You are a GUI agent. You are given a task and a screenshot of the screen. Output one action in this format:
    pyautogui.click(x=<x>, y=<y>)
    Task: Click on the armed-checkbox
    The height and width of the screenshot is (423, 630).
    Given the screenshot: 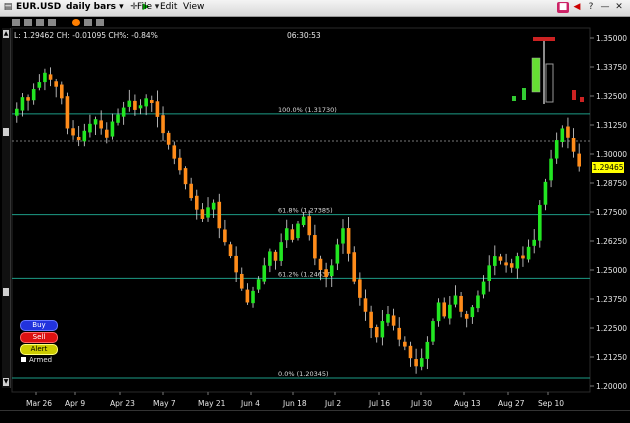 What is the action you would take?
    pyautogui.click(x=23, y=359)
    